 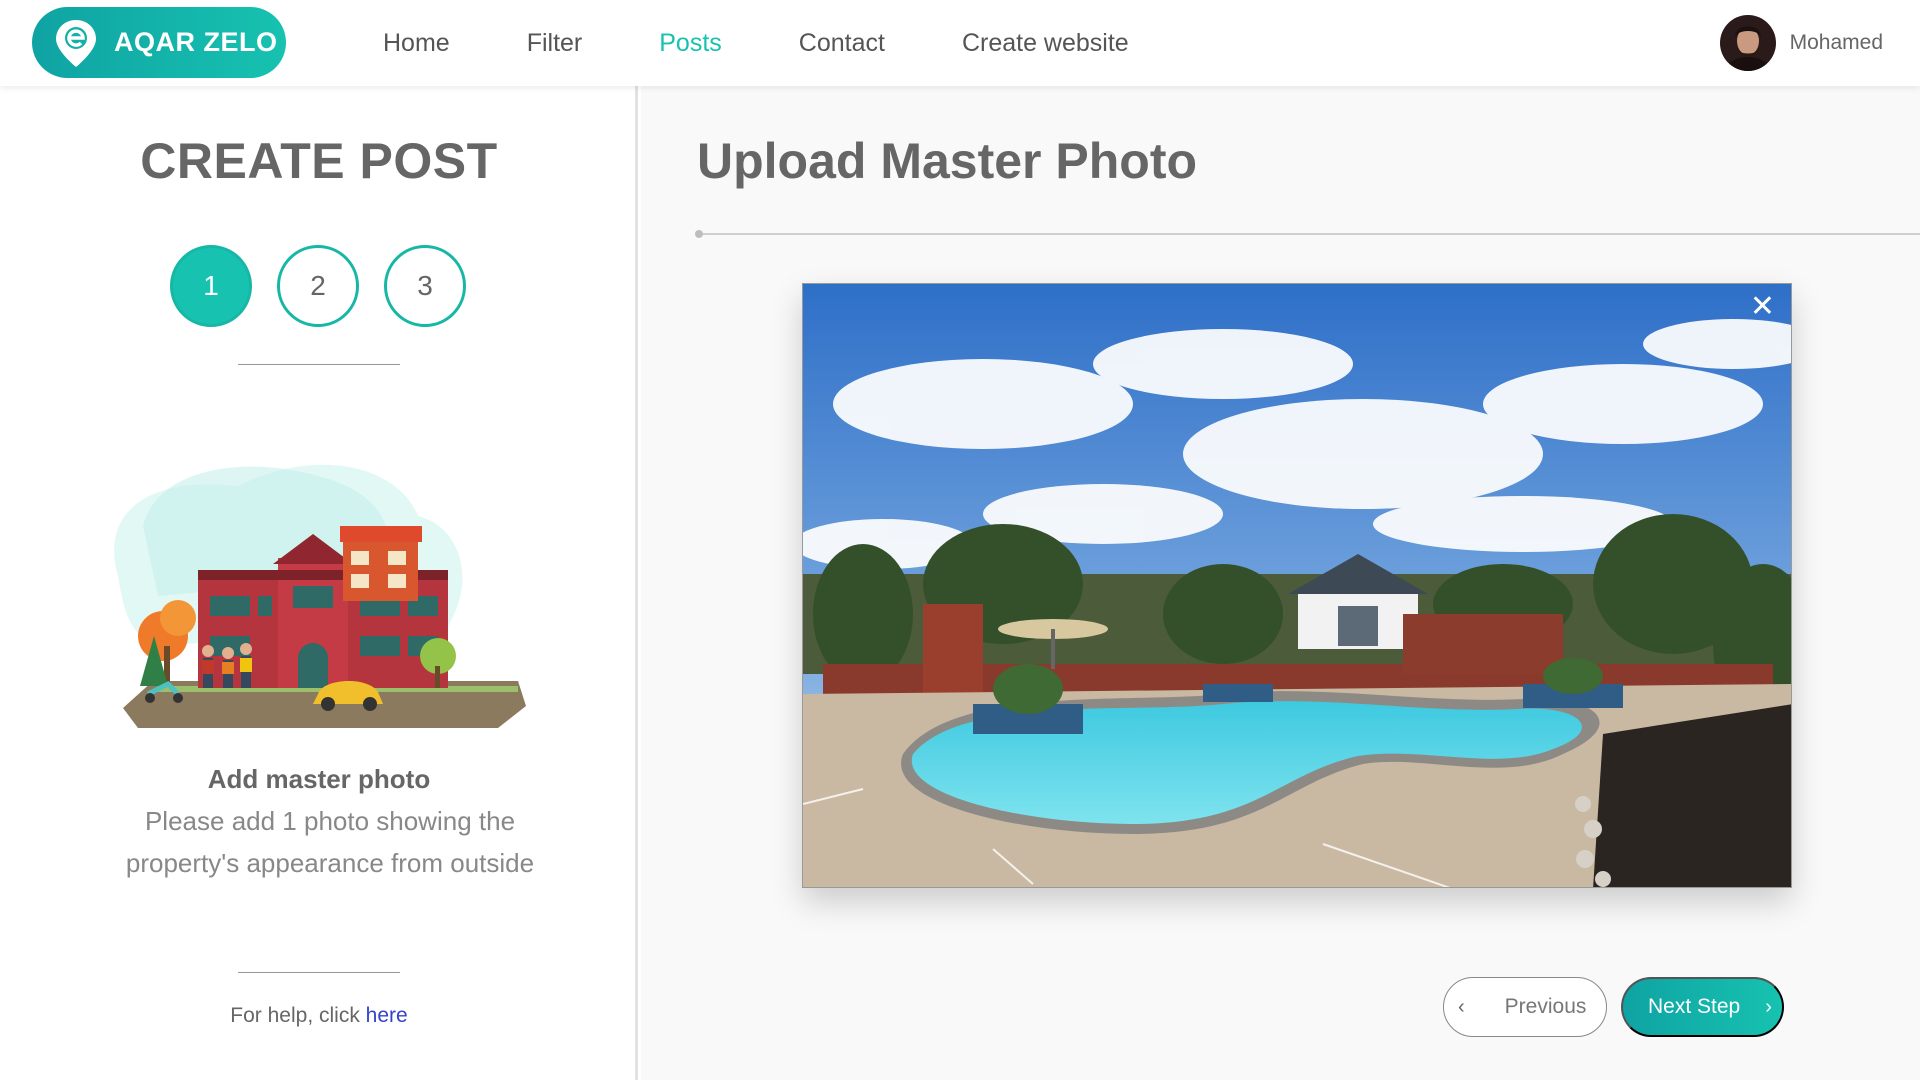 I want to click on nav-posts: Posts, so click(x=690, y=43).